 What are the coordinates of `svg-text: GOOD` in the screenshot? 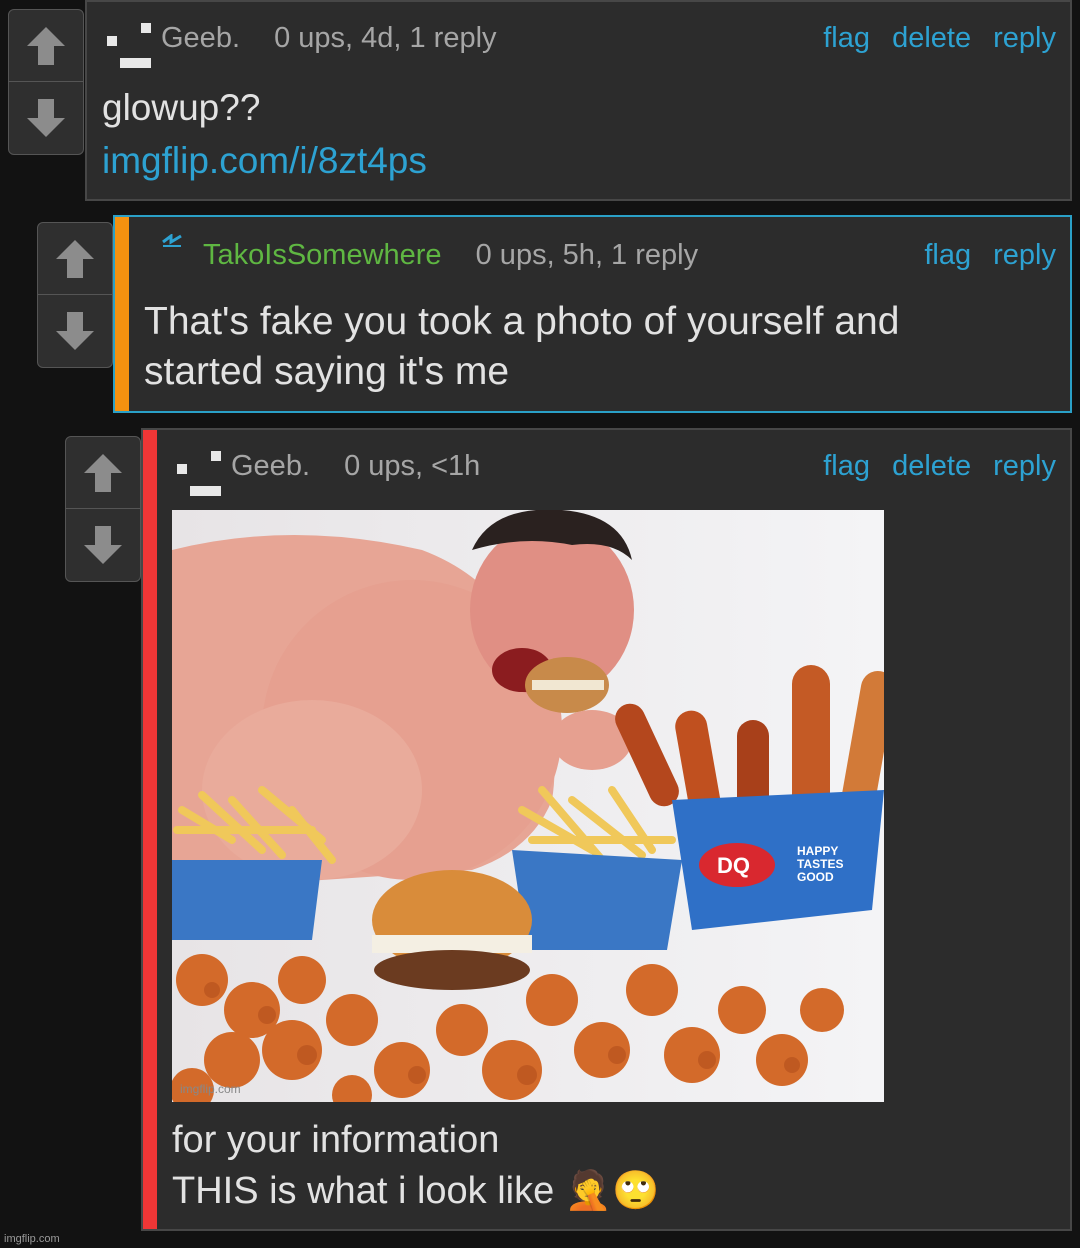 It's located at (815, 877).